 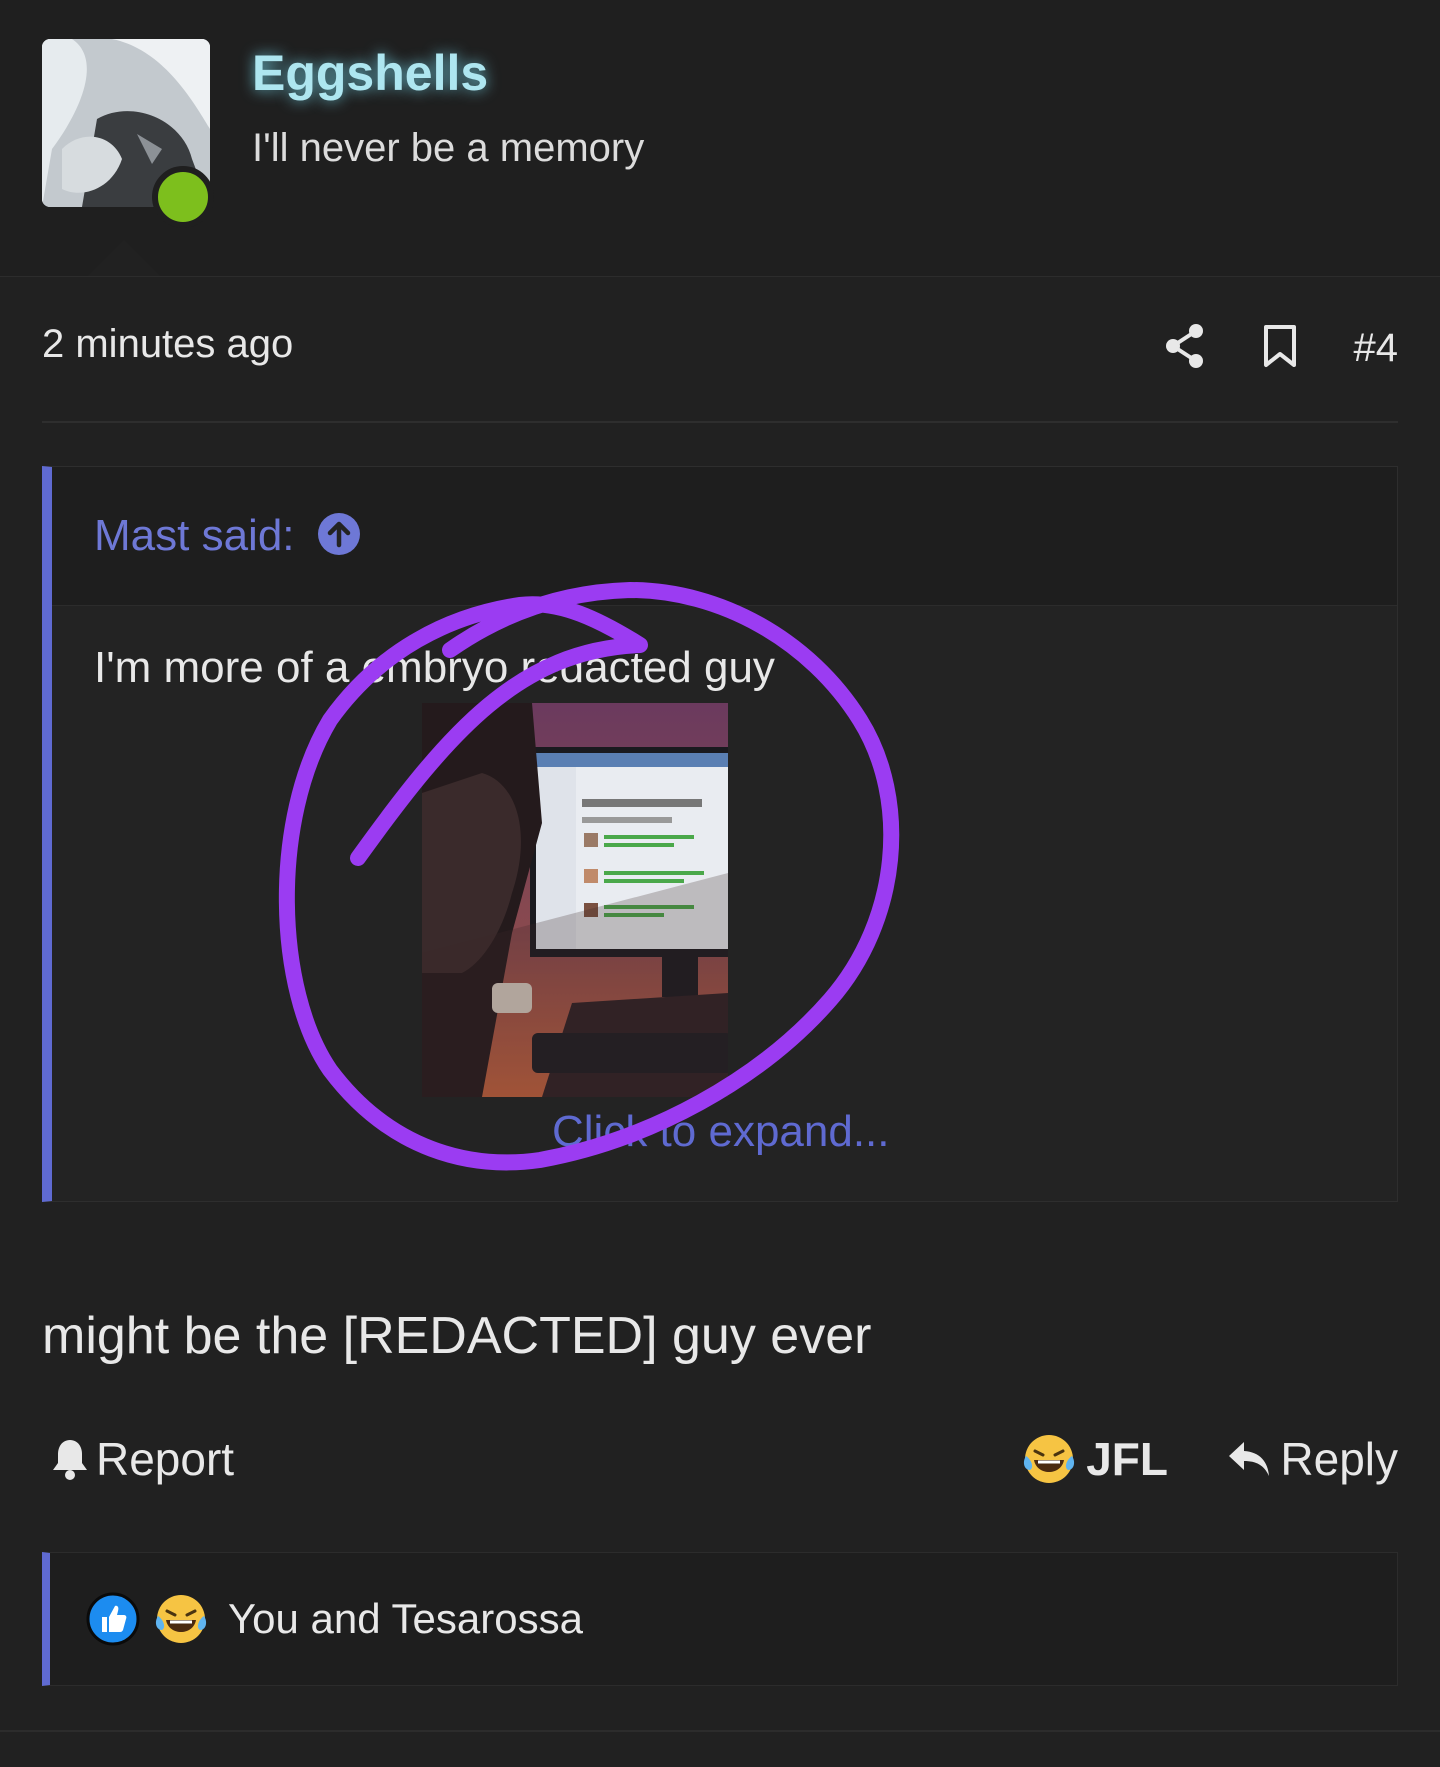 I want to click on reply-arrow-icon, so click(x=1249, y=1459).